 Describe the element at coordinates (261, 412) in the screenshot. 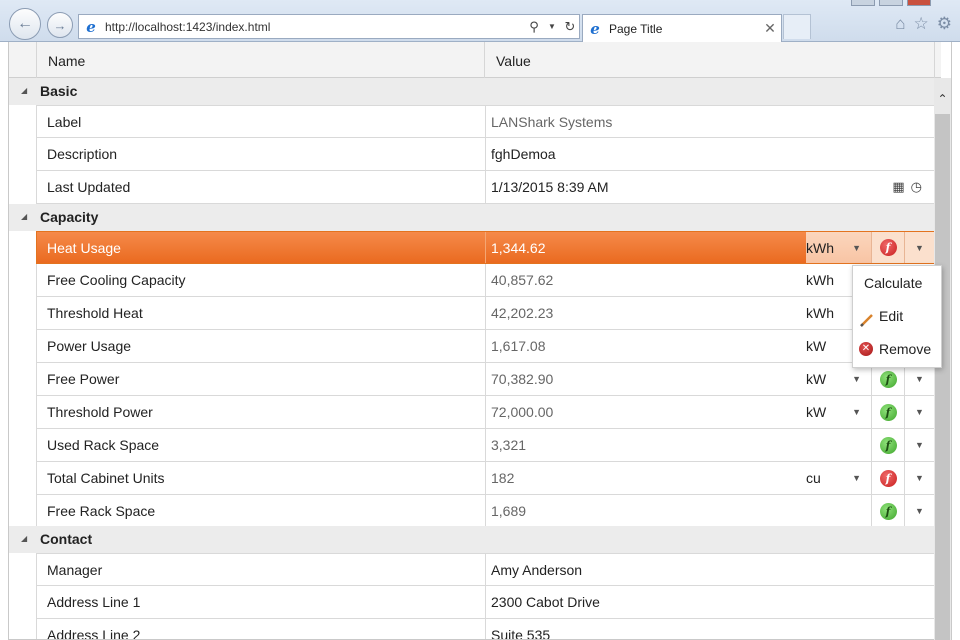

I see `property-name: Threshold Power` at that location.